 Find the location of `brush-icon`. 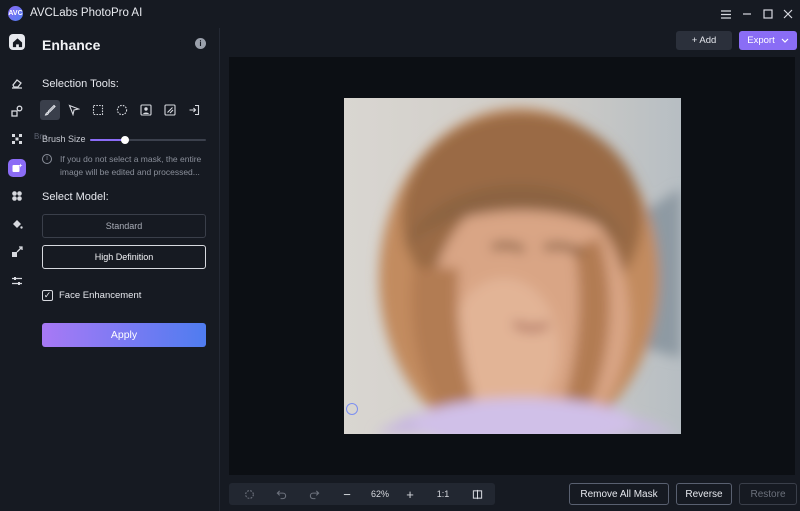

brush-icon is located at coordinates (50, 110).